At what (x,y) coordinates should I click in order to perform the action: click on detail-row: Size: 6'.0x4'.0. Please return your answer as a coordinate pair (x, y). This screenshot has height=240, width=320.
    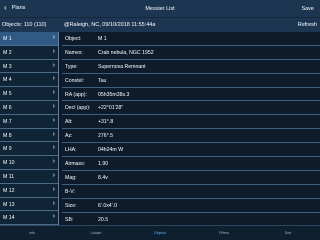
    Looking at the image, I should click on (191, 206).